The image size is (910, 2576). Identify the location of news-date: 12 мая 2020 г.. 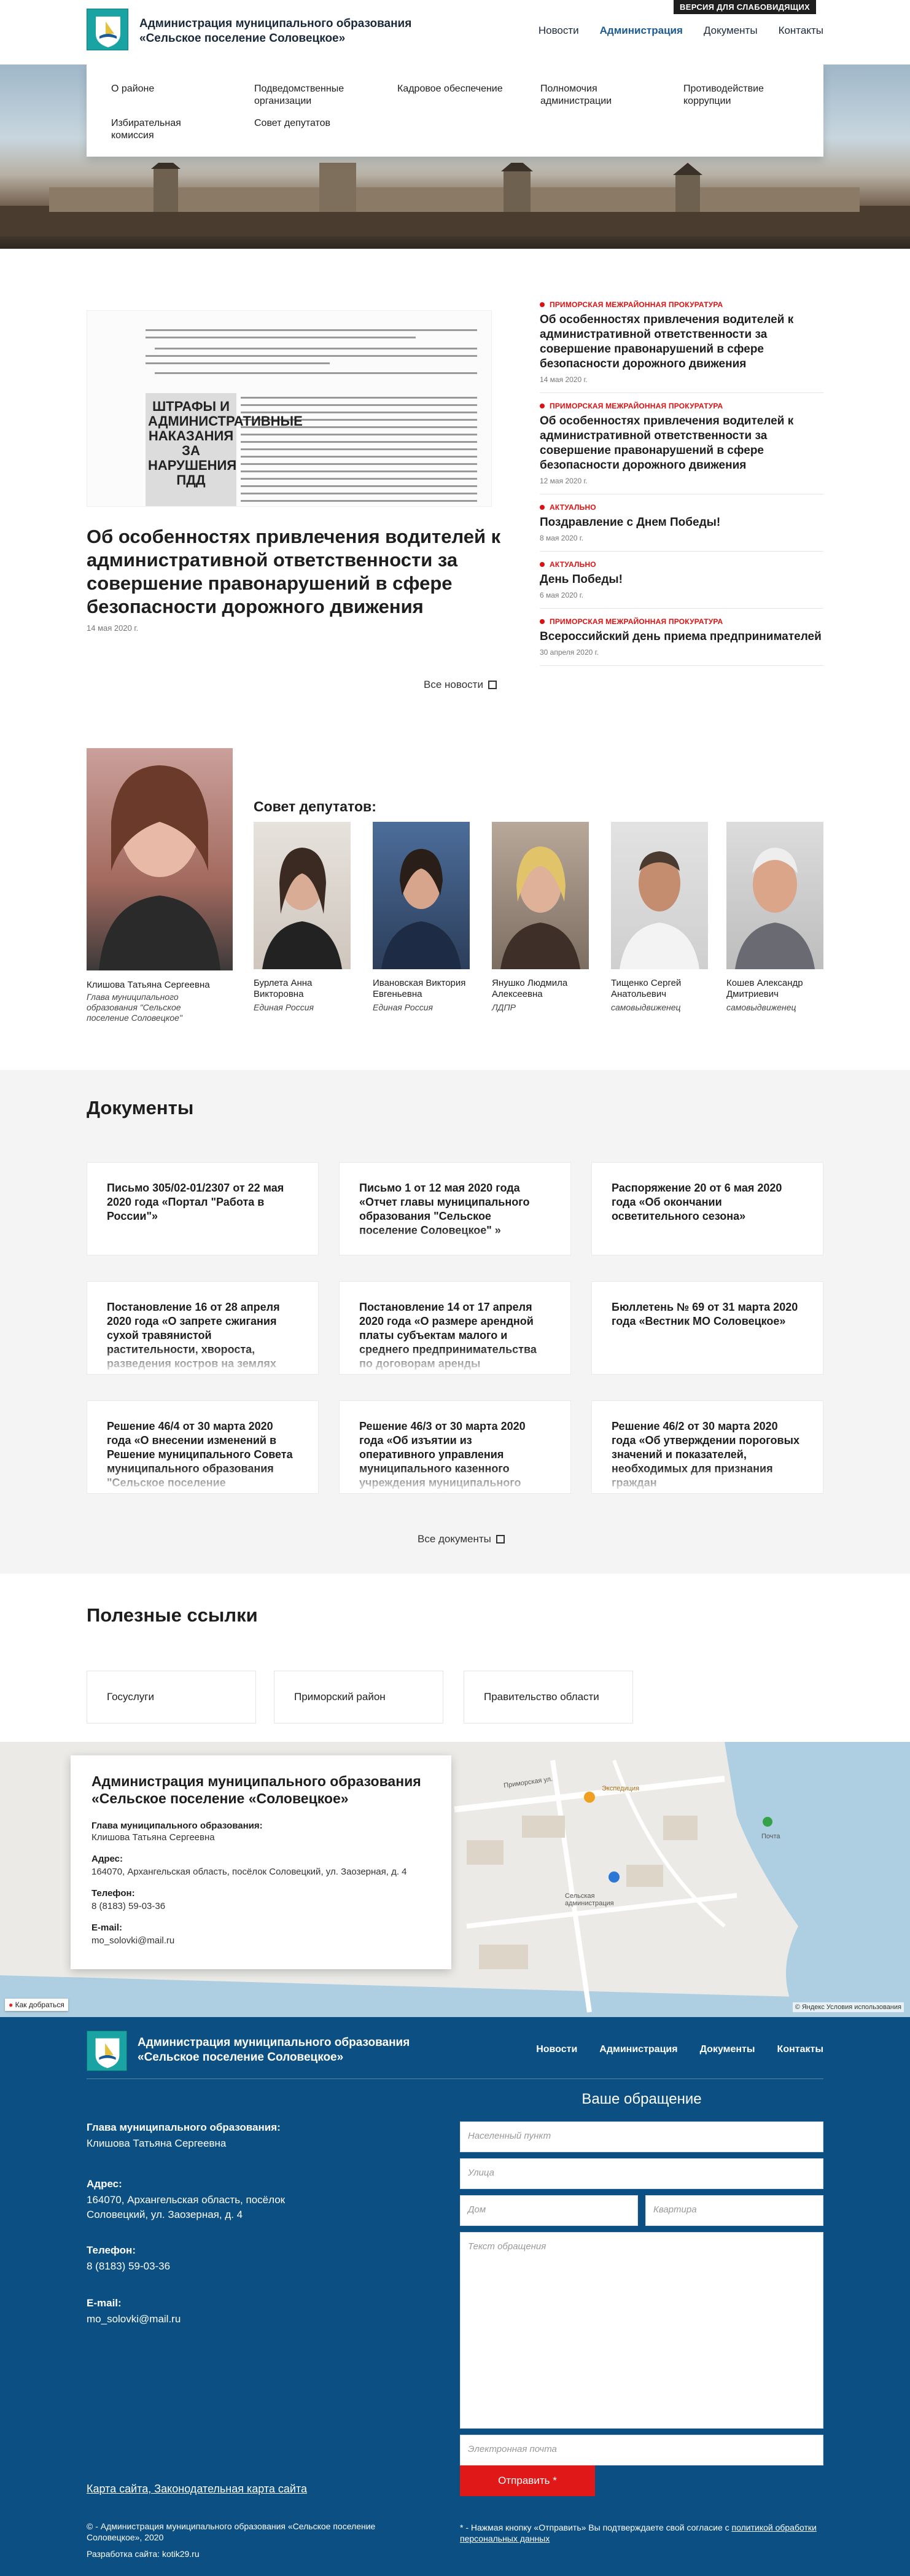
(564, 481).